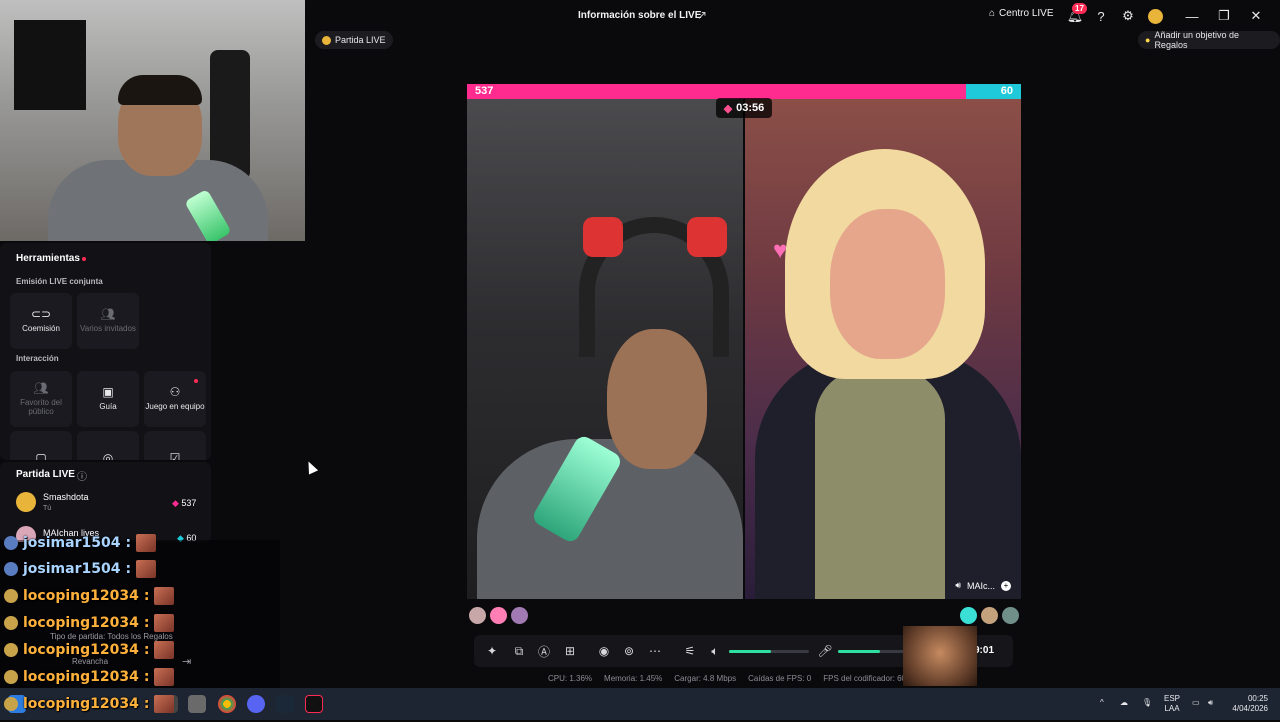  What do you see at coordinates (47, 508) in the screenshot?
I see `player-sub: Tú` at bounding box center [47, 508].